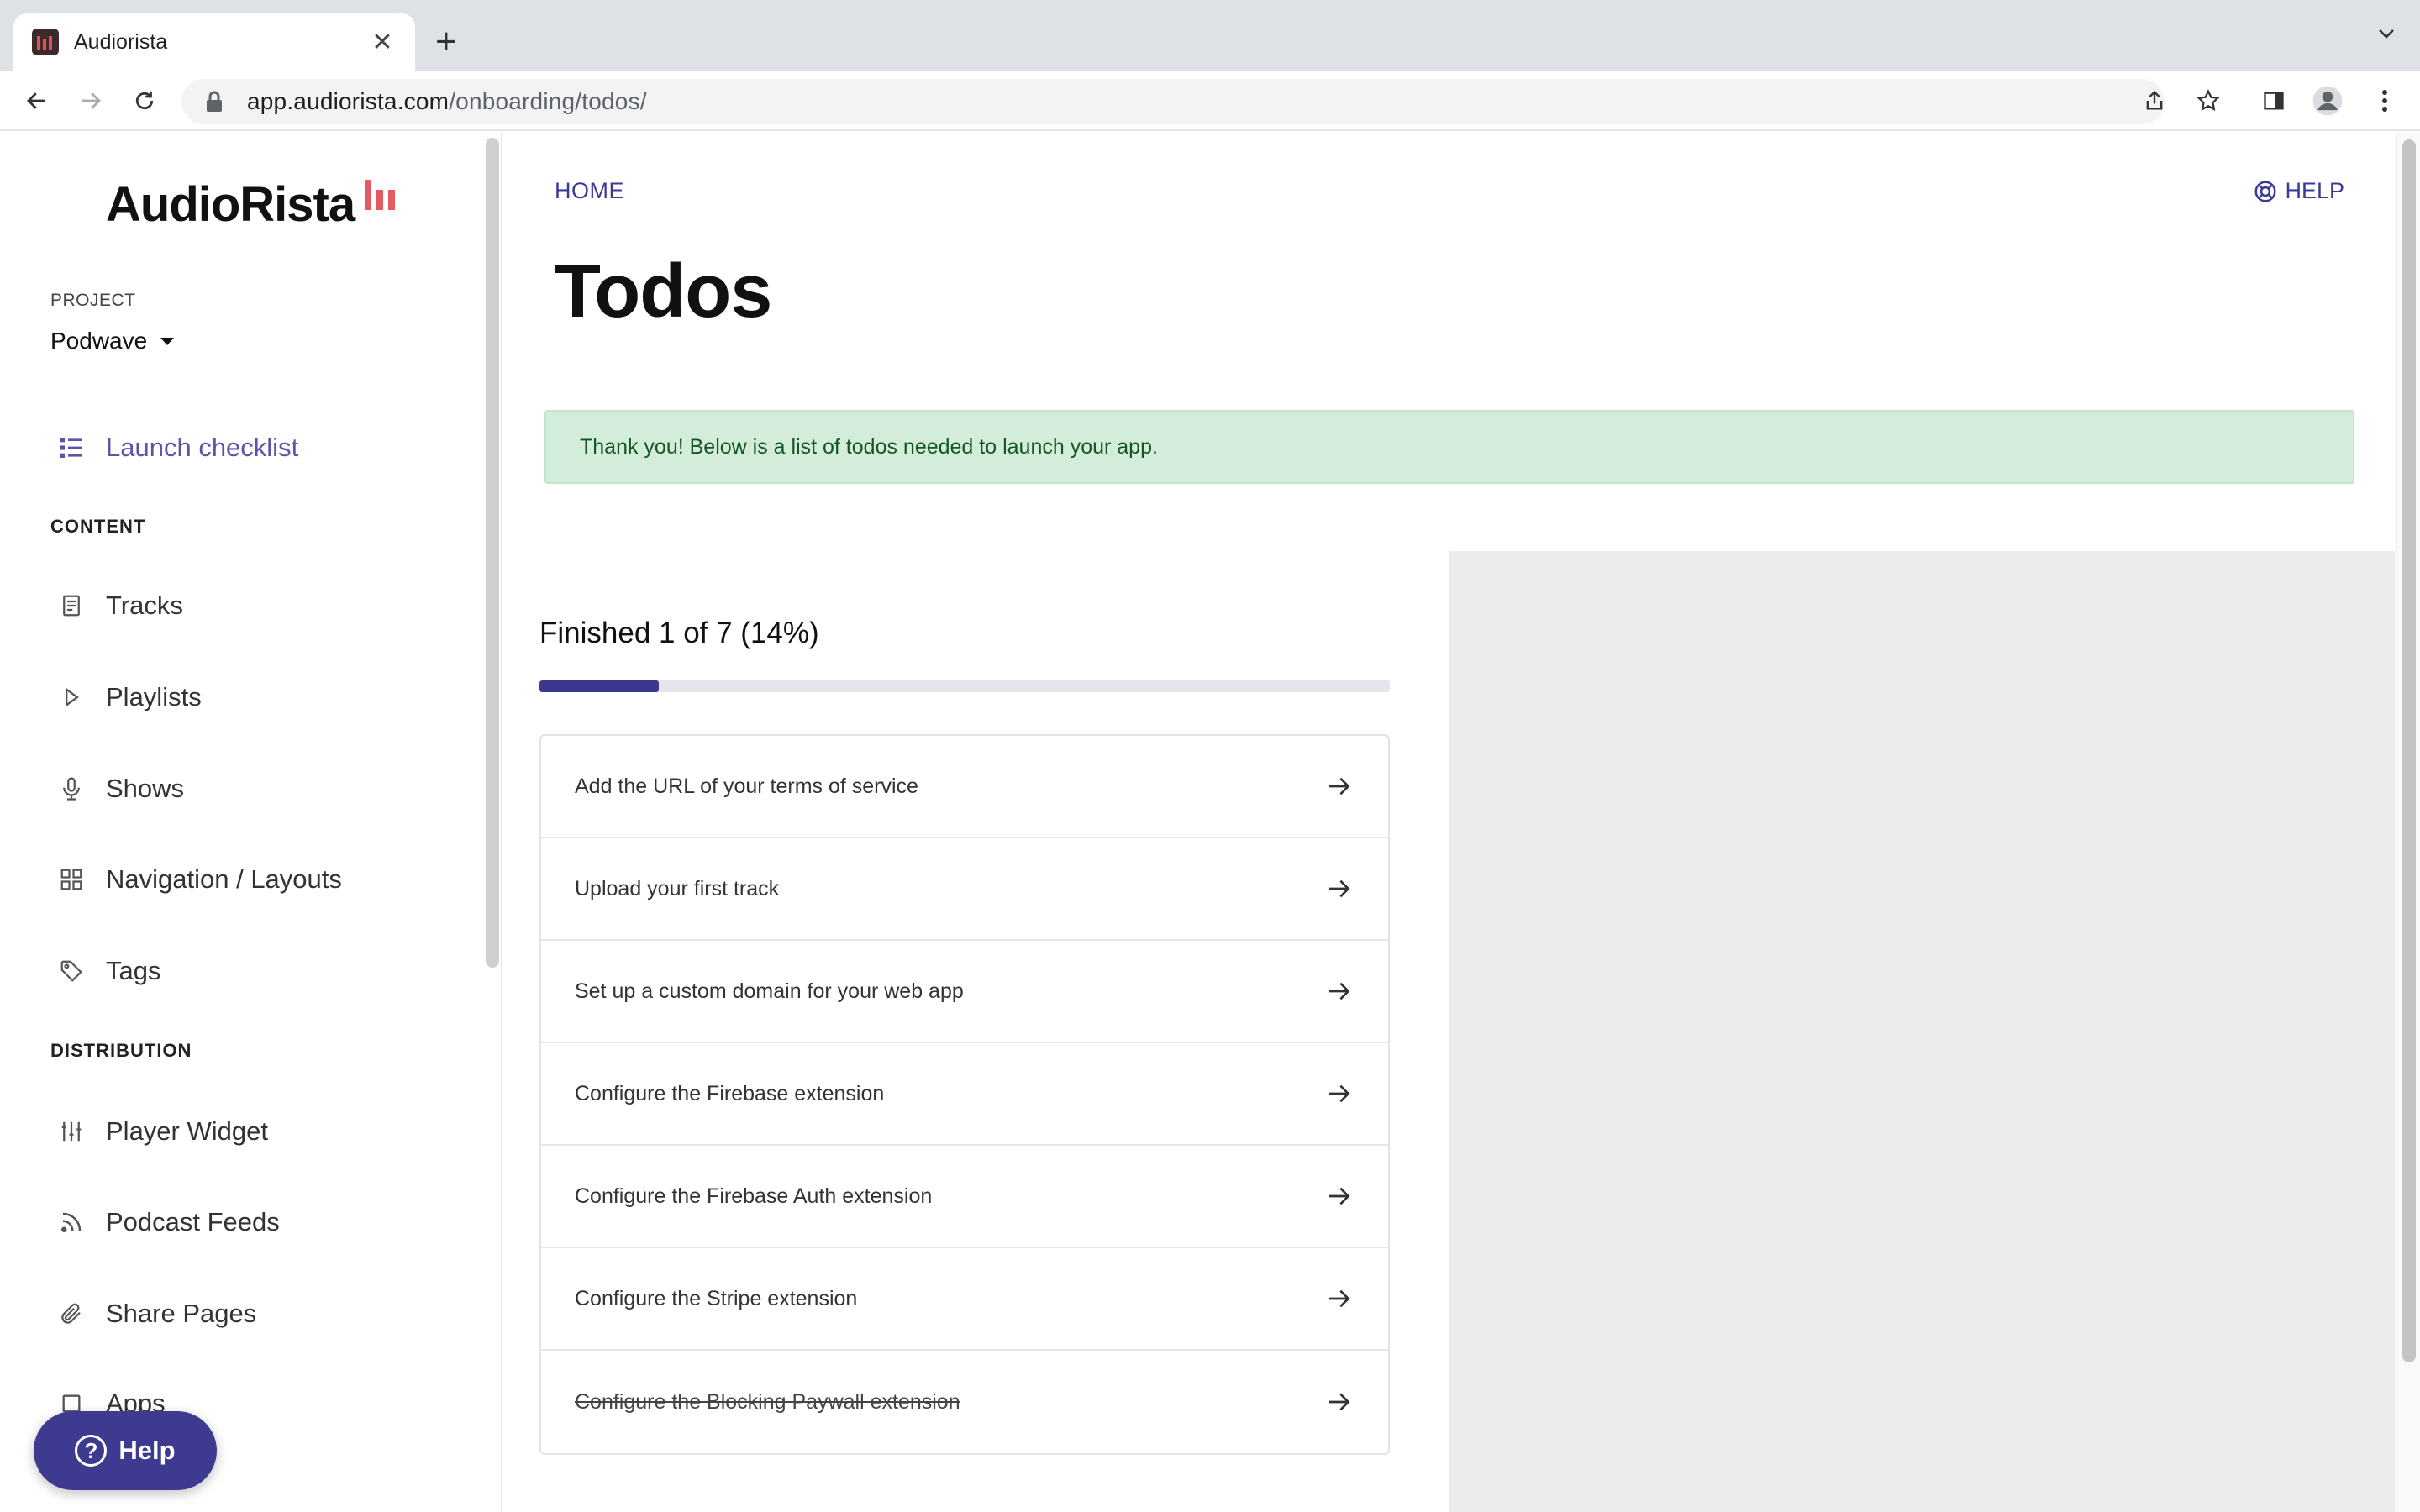  I want to click on project-label: PROJECT, so click(93, 300).